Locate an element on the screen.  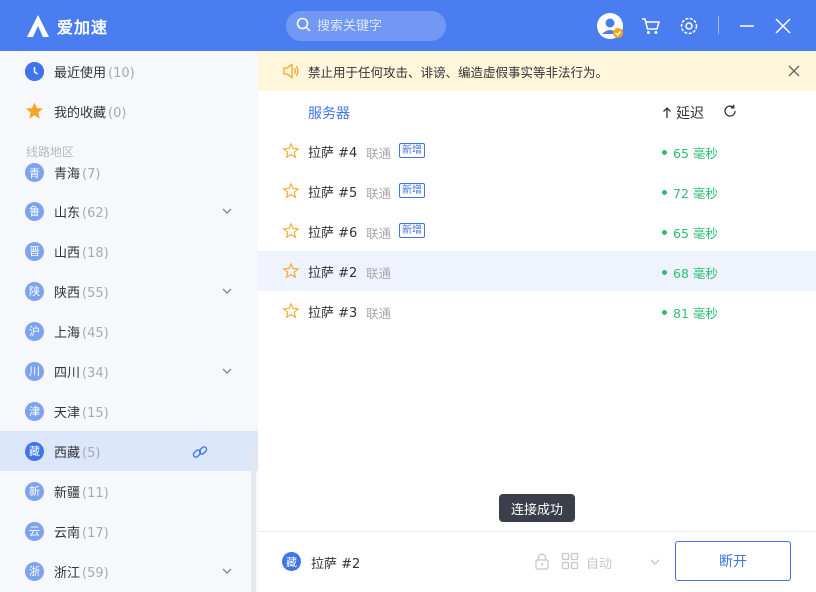
app-logo: 爱加速 is located at coordinates (66, 26).